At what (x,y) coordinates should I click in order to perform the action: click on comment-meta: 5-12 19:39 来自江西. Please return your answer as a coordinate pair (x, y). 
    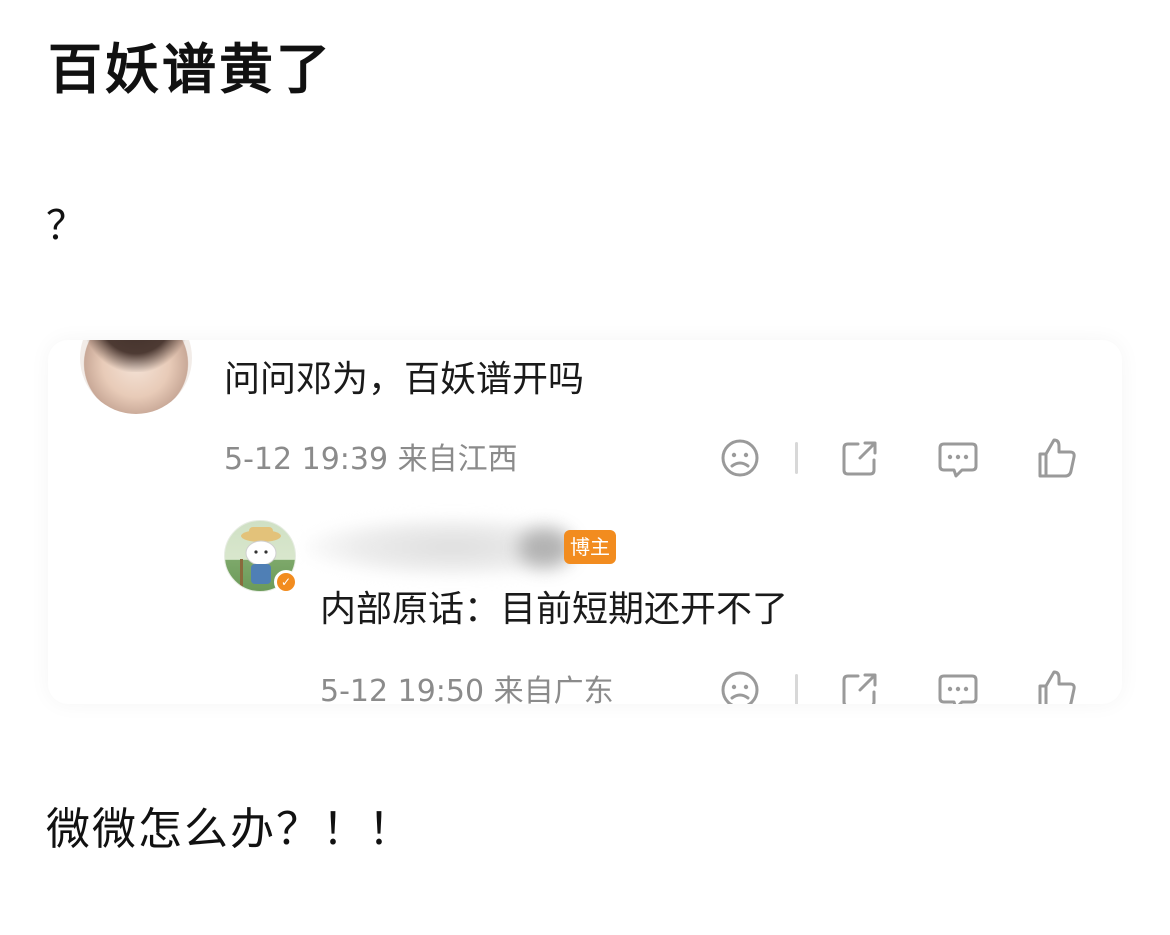
    Looking at the image, I should click on (371, 459).